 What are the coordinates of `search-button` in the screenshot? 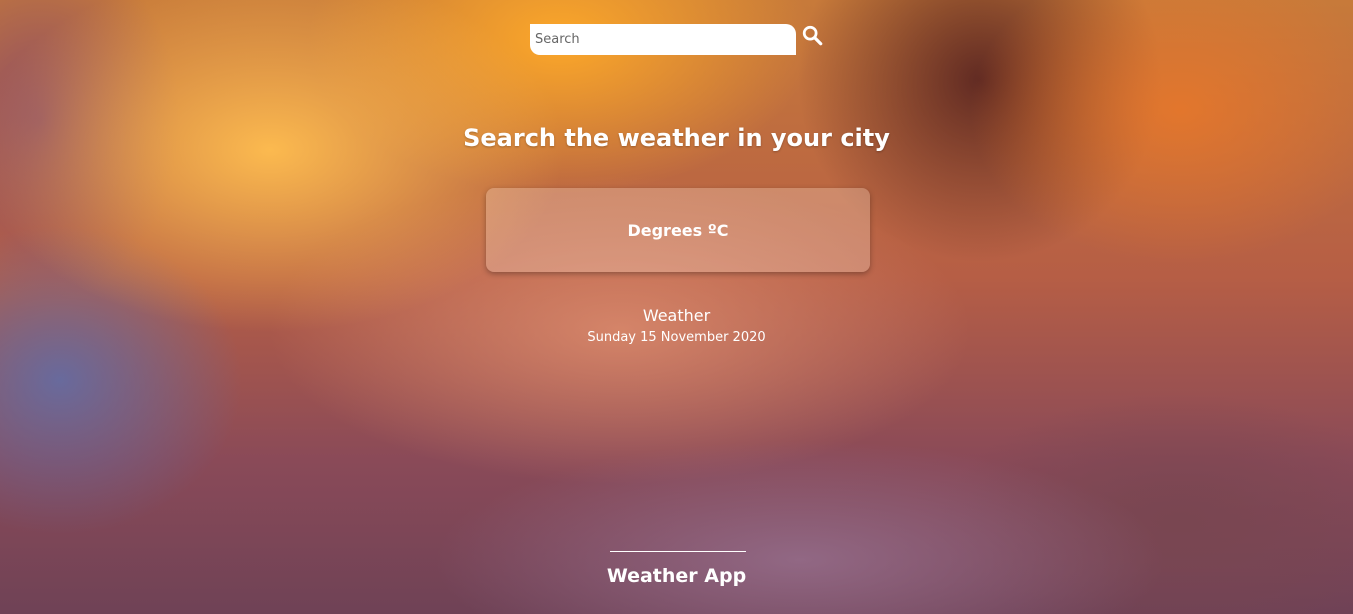 It's located at (812, 36).